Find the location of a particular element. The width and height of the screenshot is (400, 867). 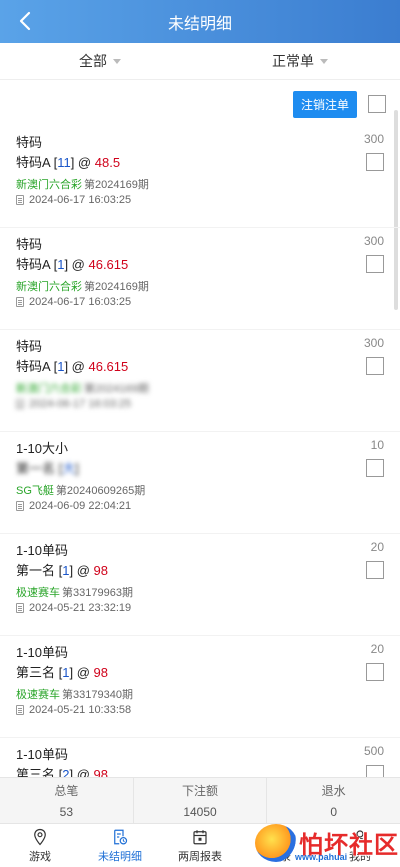

cancel-bets-button: 注销注单 is located at coordinates (324, 104).